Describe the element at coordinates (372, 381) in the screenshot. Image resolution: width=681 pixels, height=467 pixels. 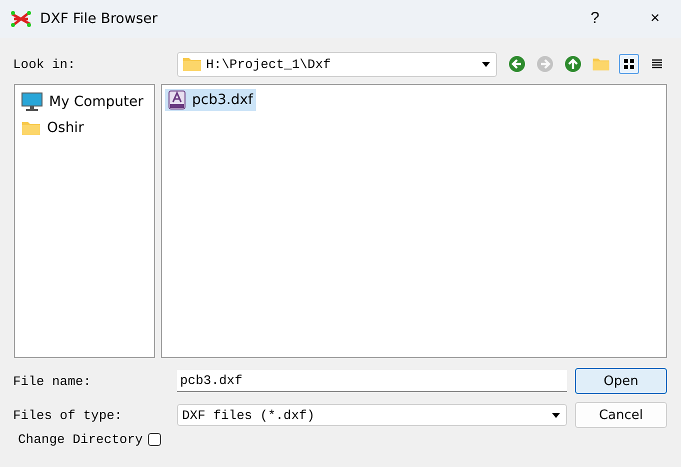
I see `file-name-field: pcb3.dxf` at that location.